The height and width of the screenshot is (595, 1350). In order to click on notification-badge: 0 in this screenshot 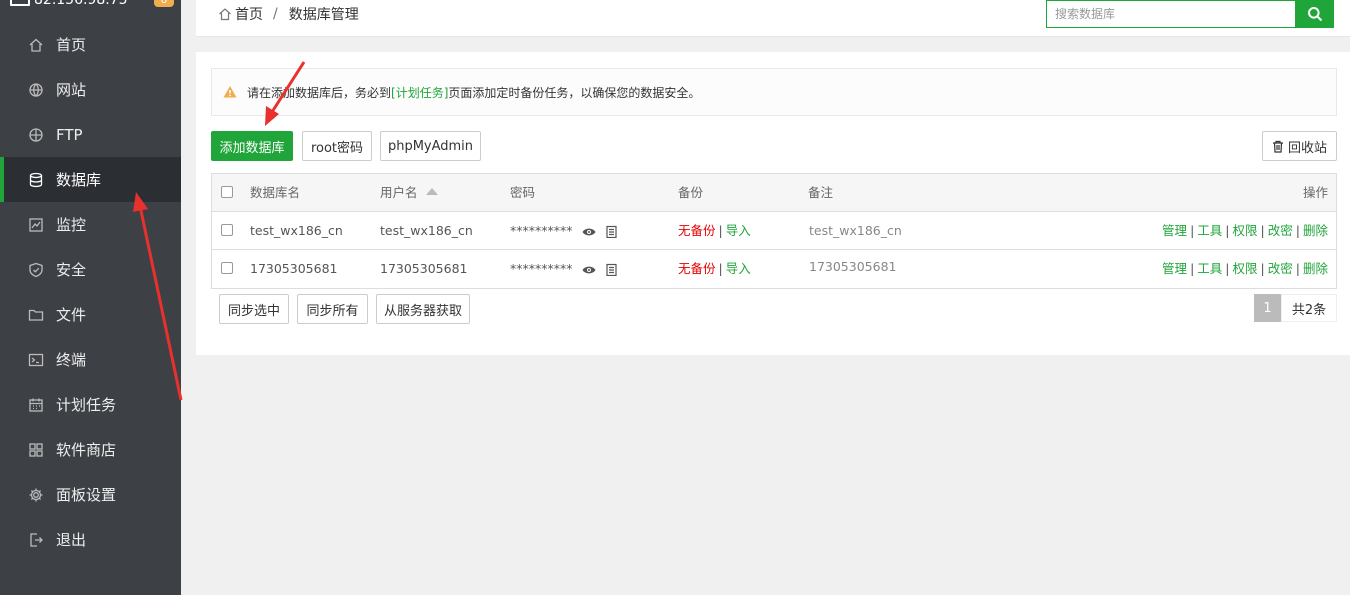, I will do `click(164, 3)`.